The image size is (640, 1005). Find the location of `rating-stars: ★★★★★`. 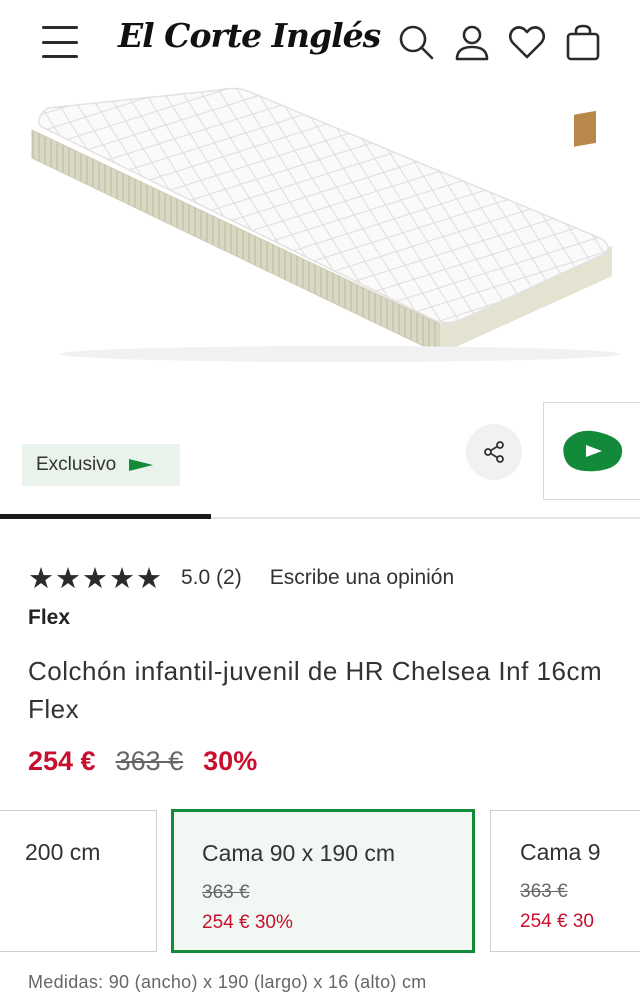

rating-stars: ★★★★★ is located at coordinates (95, 578).